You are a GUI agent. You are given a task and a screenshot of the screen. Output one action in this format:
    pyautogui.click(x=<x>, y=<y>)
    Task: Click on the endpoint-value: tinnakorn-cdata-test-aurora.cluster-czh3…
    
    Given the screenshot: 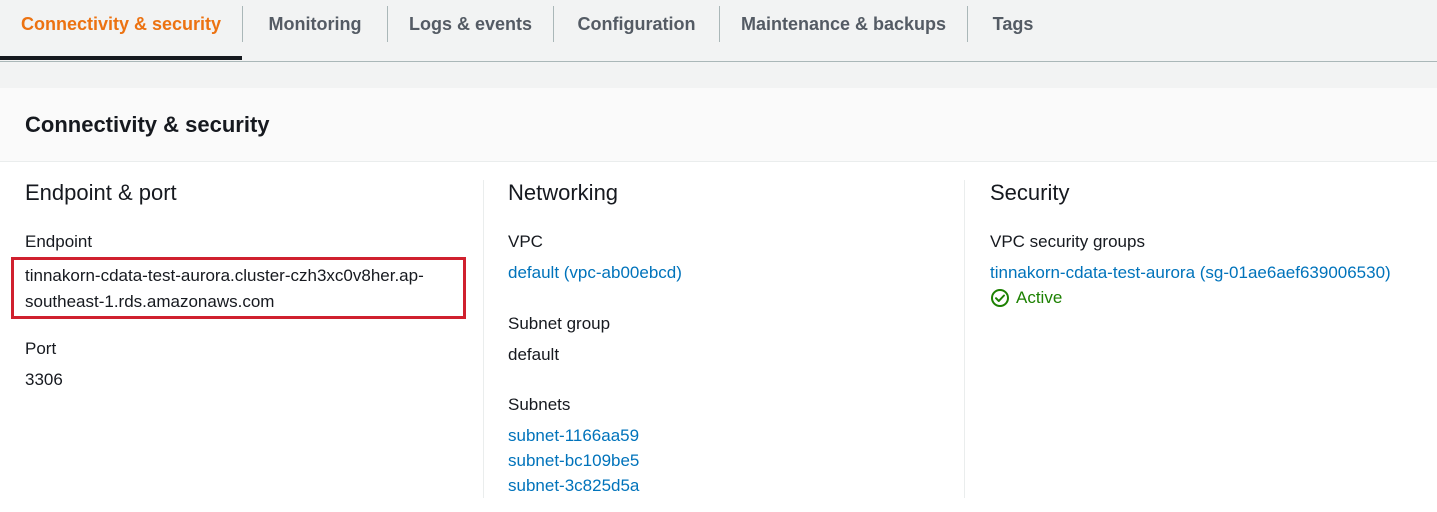 What is the action you would take?
    pyautogui.click(x=224, y=288)
    